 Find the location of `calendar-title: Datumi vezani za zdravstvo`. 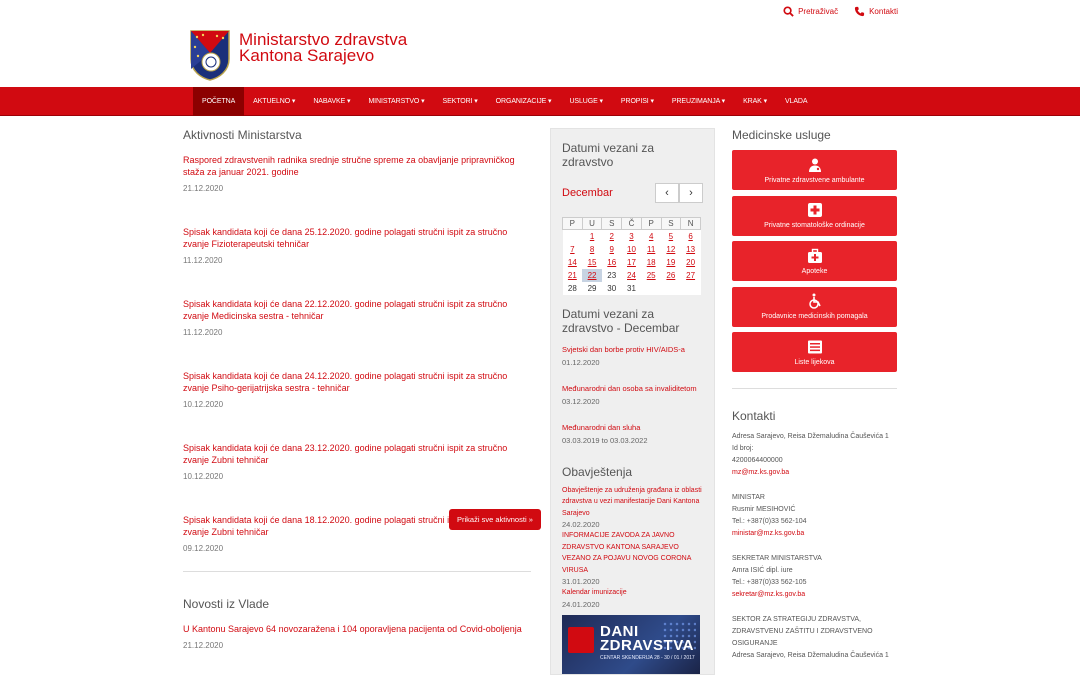

calendar-title: Datumi vezani za zdravstvo is located at coordinates (608, 155).